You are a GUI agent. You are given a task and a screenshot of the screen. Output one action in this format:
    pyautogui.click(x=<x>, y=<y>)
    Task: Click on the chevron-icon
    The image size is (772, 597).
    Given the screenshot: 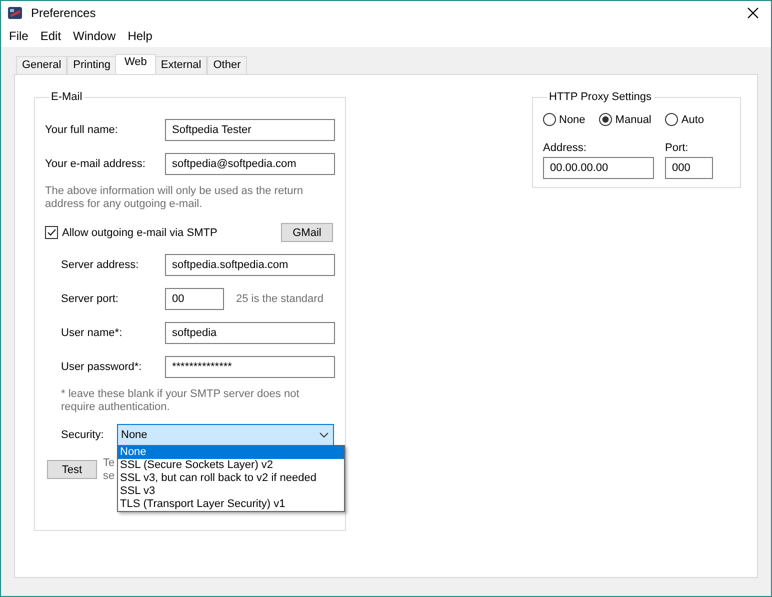 What is the action you would take?
    pyautogui.click(x=324, y=435)
    